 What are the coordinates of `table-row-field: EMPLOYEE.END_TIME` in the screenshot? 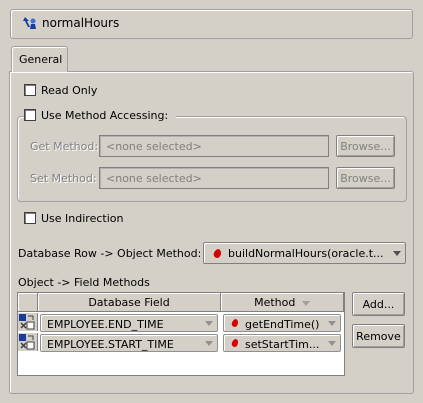 It's located at (105, 324).